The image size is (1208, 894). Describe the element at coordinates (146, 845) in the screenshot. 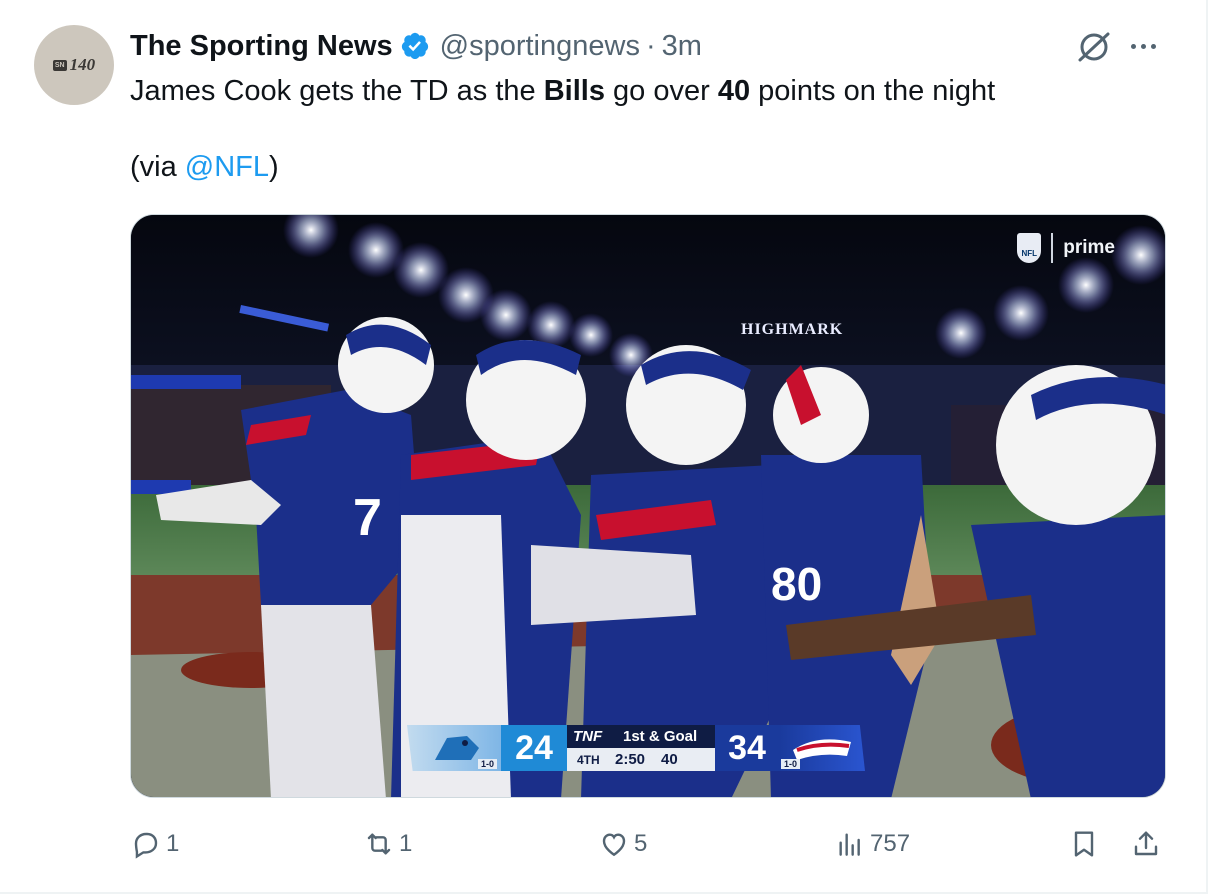

I see `reply-icon` at that location.